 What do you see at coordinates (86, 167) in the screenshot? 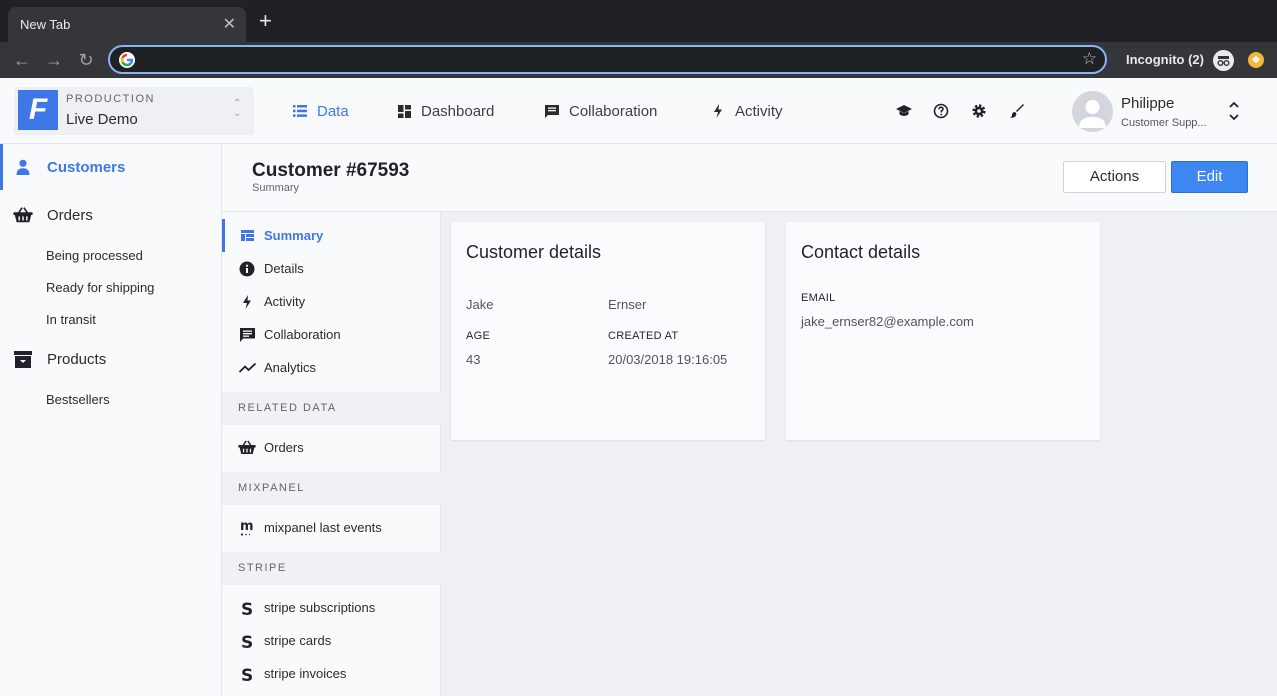
I see `sidebar-item-label: Customers` at bounding box center [86, 167].